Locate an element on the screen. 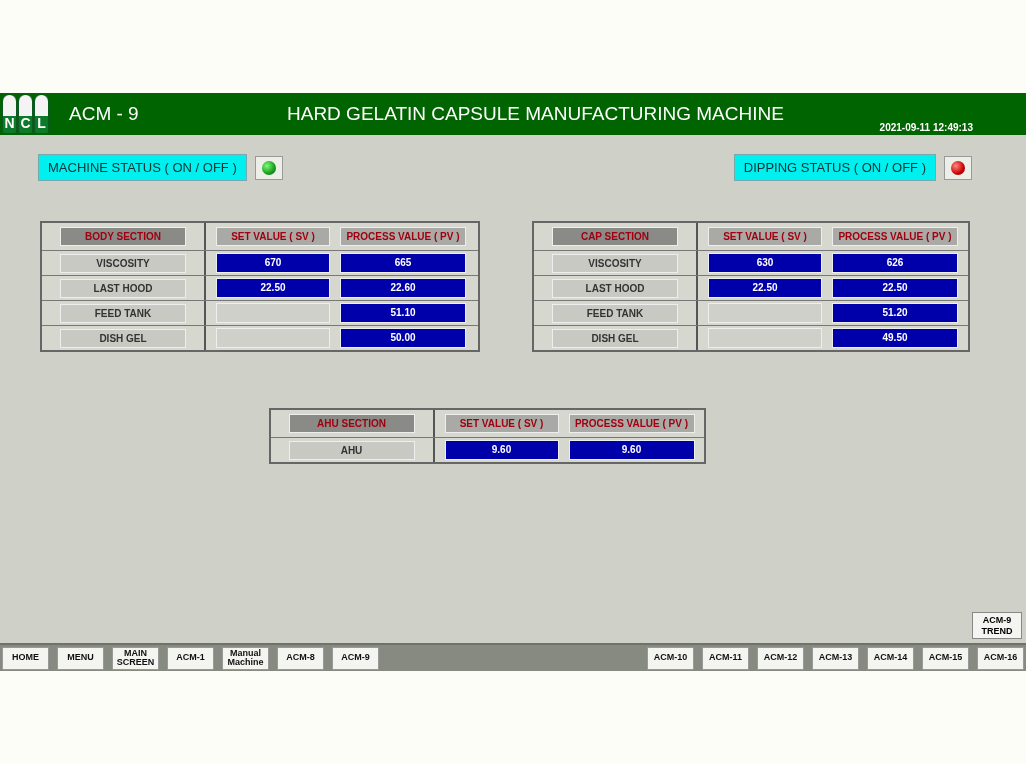  process-value-display: 665 is located at coordinates (403, 263).